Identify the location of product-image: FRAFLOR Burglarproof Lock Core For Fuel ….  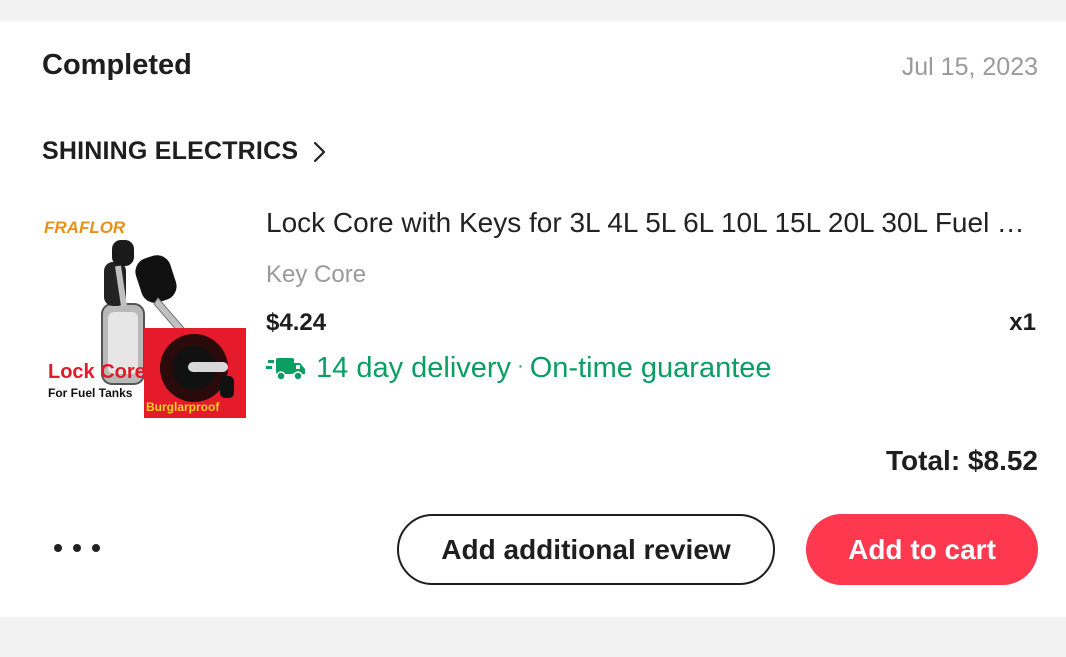
(144, 315).